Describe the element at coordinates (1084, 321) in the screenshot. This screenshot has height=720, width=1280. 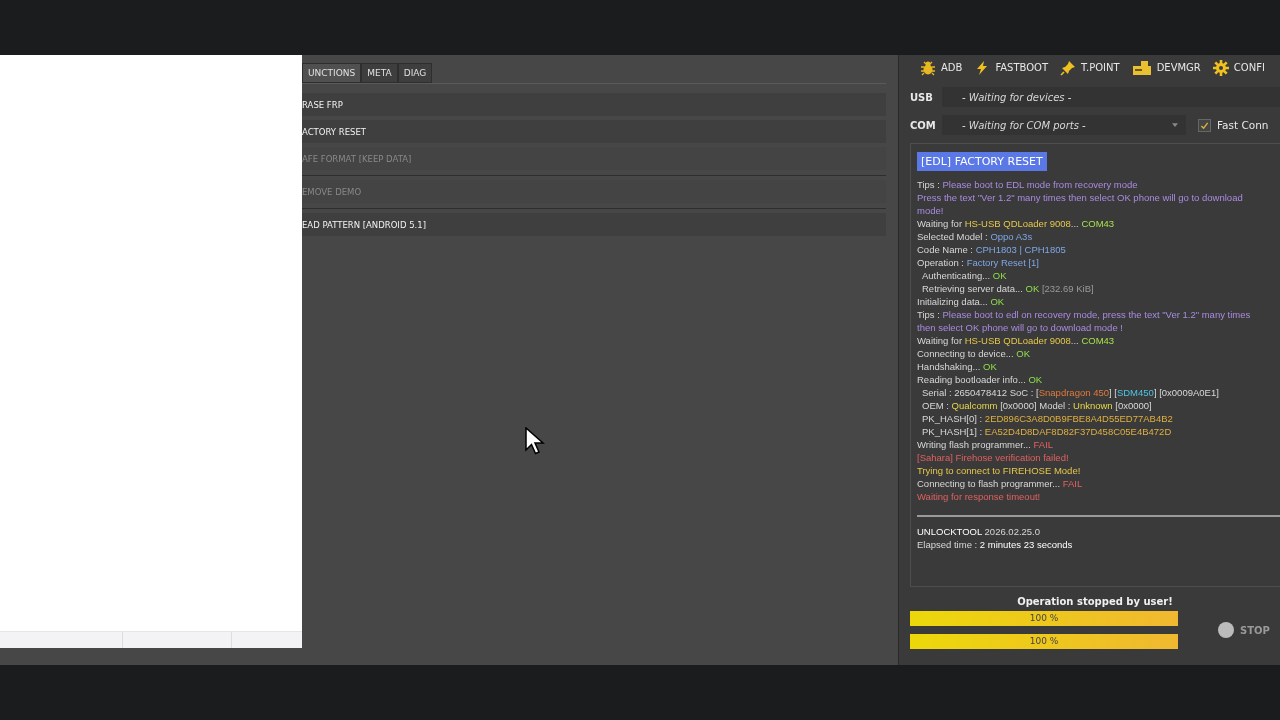
I see `log-line: Tips : Please boot to edl on recovery mode, press the text "Ver 1.2" many times then select OK phone will go to download mode !` at that location.